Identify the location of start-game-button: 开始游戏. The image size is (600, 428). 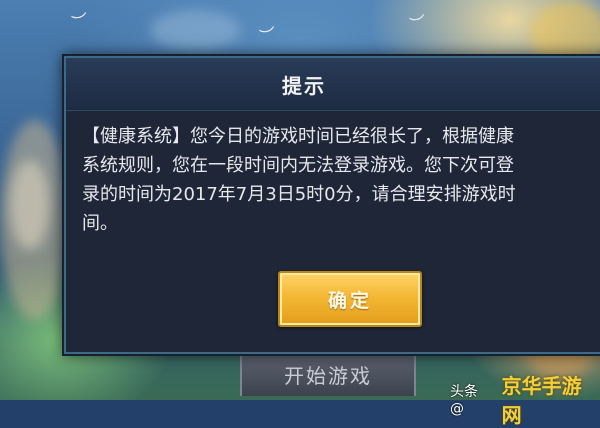
(328, 373).